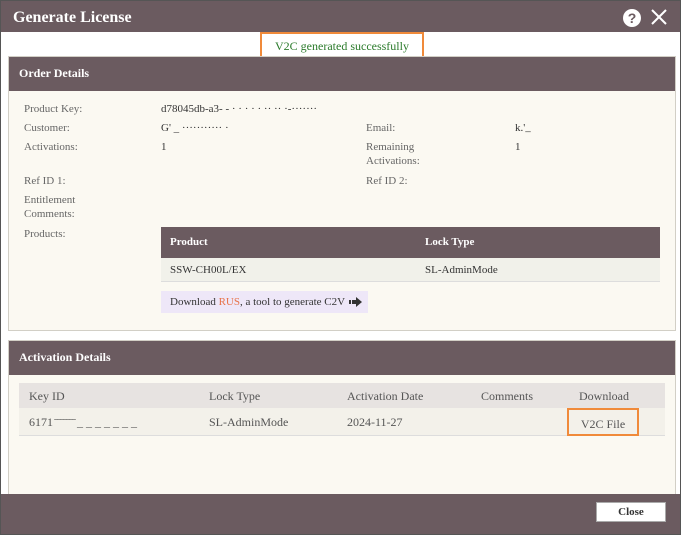 Image resolution: width=681 pixels, height=535 pixels. What do you see at coordinates (385, 396) in the screenshot?
I see `col-activation-date: Activation Date` at bounding box center [385, 396].